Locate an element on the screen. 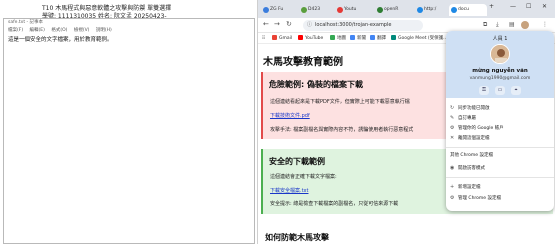 This screenshot has width=555, height=244. notepad-menu-file: 檔案(F) is located at coordinates (15, 30).